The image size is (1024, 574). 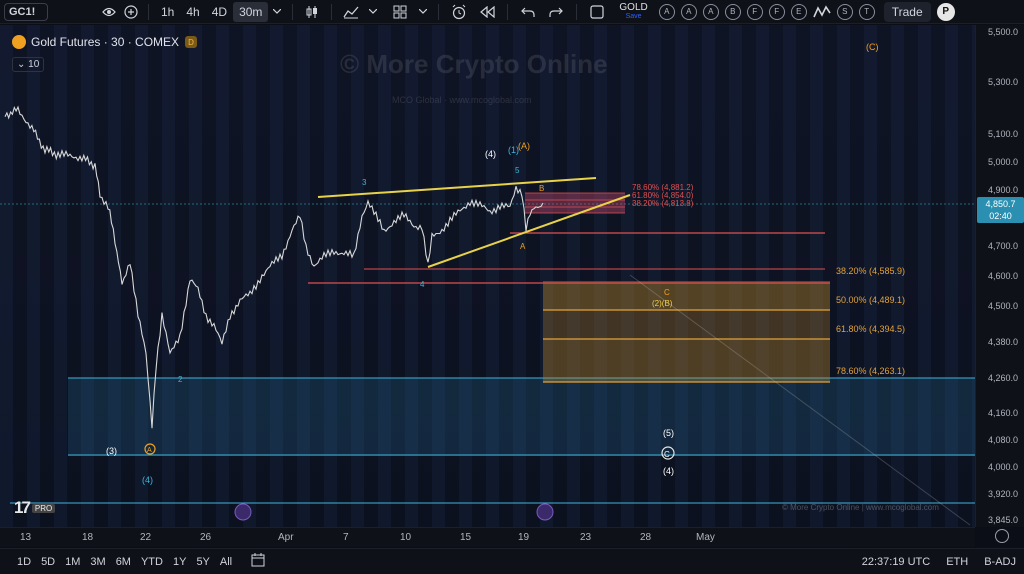 What do you see at coordinates (870, 329) in the screenshot?
I see `fib-label-618: 61.80% (4,394.5)` at bounding box center [870, 329].